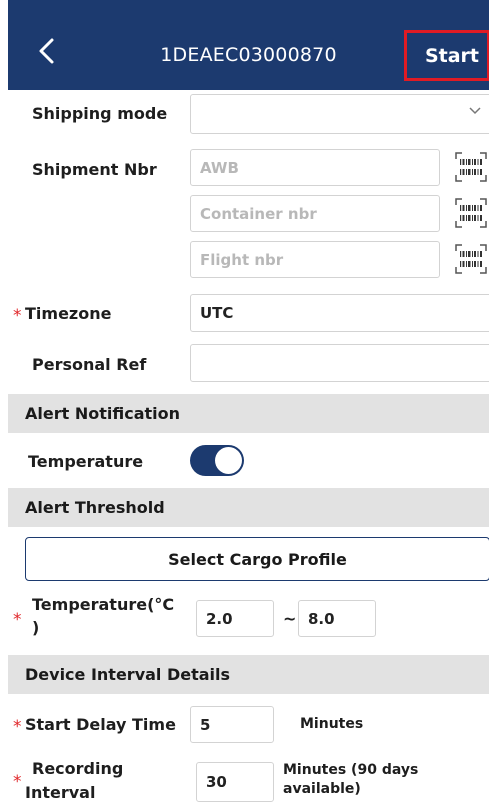 This screenshot has height=810, width=489. What do you see at coordinates (248, 45) in the screenshot?
I see `top-bar: 1DEAEC03000870 Start` at bounding box center [248, 45].